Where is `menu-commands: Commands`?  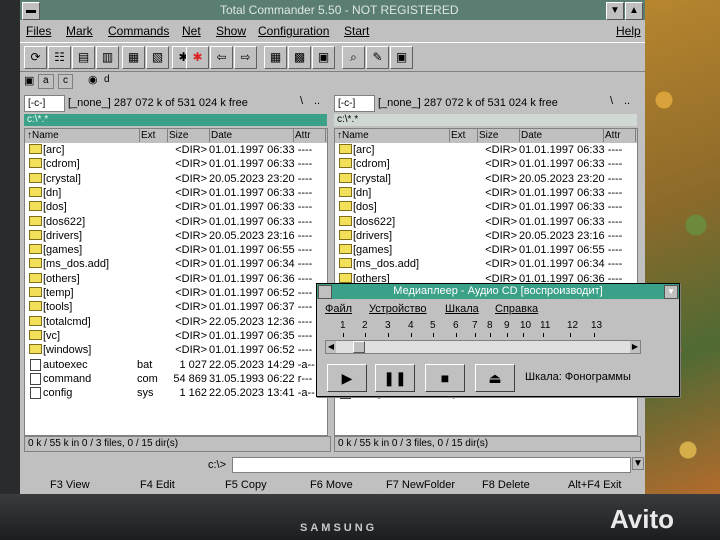
menu-commands: Commands is located at coordinates (138, 31).